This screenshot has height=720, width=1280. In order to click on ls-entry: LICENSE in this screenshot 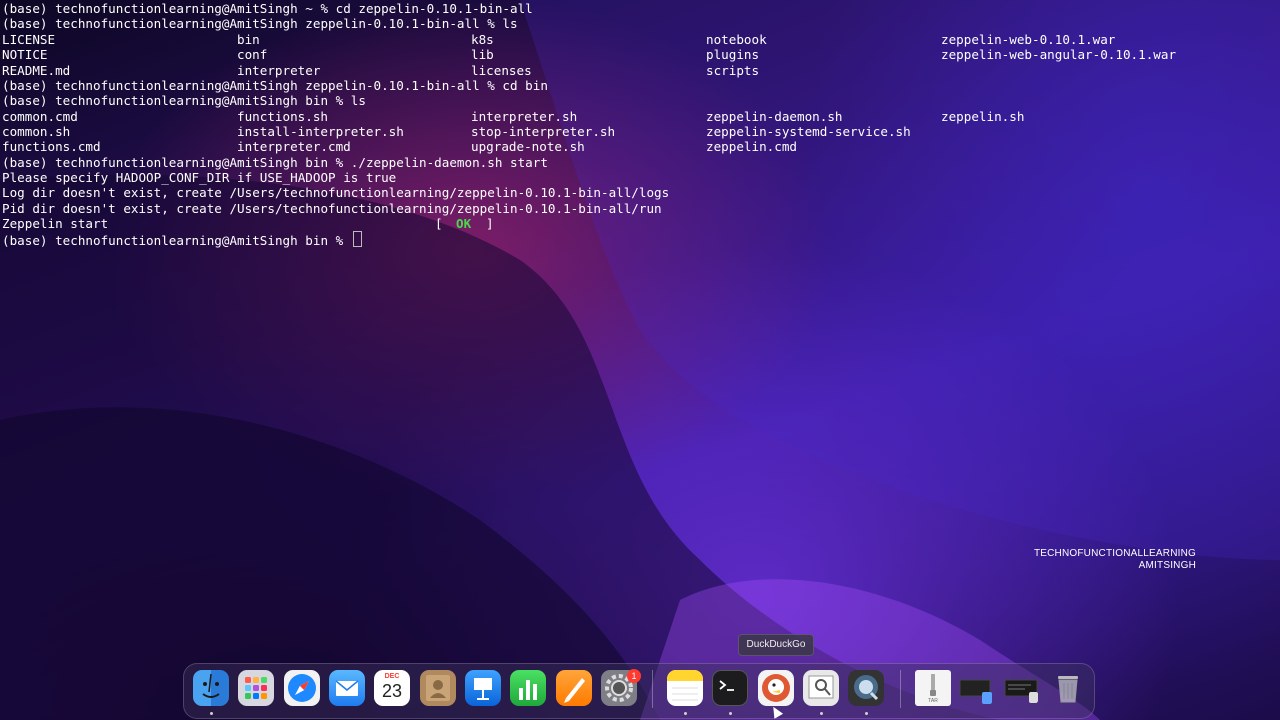, I will do `click(29, 39)`.